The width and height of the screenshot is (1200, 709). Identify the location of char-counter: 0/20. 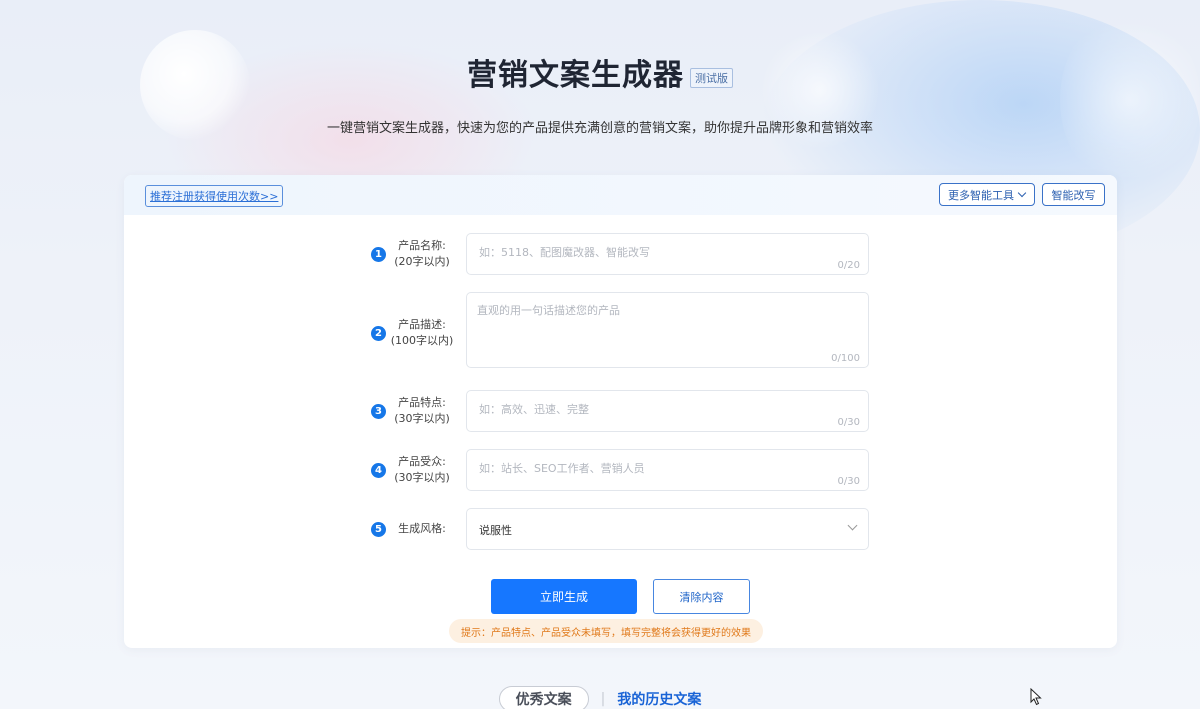
(848, 265).